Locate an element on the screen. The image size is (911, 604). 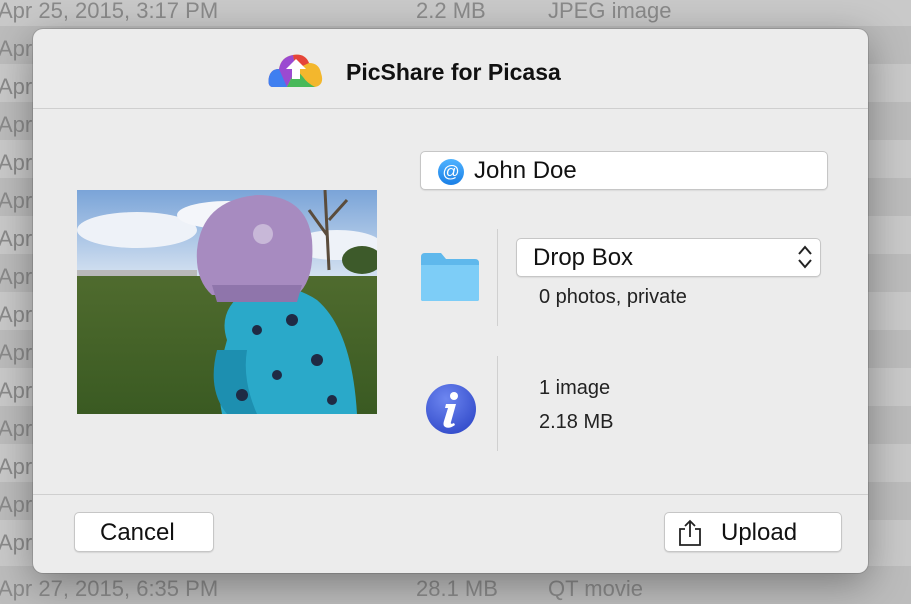
upload-button: Upload is located at coordinates (753, 532).